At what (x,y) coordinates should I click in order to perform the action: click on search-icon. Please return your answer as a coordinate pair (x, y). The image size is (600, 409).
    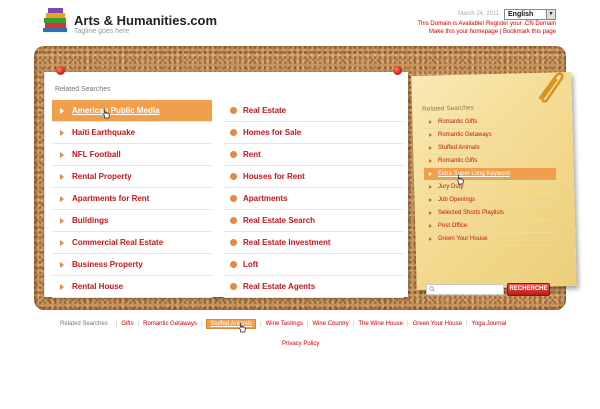
    Looking at the image, I should click on (432, 289).